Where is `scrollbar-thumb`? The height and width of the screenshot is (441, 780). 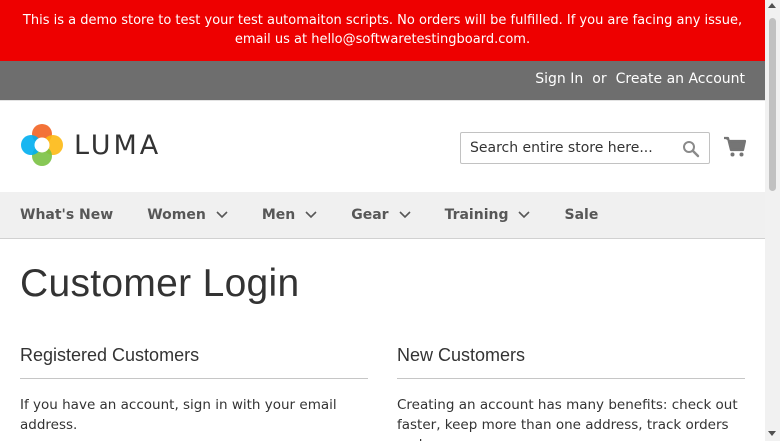
scrollbar-thumb is located at coordinates (772, 104).